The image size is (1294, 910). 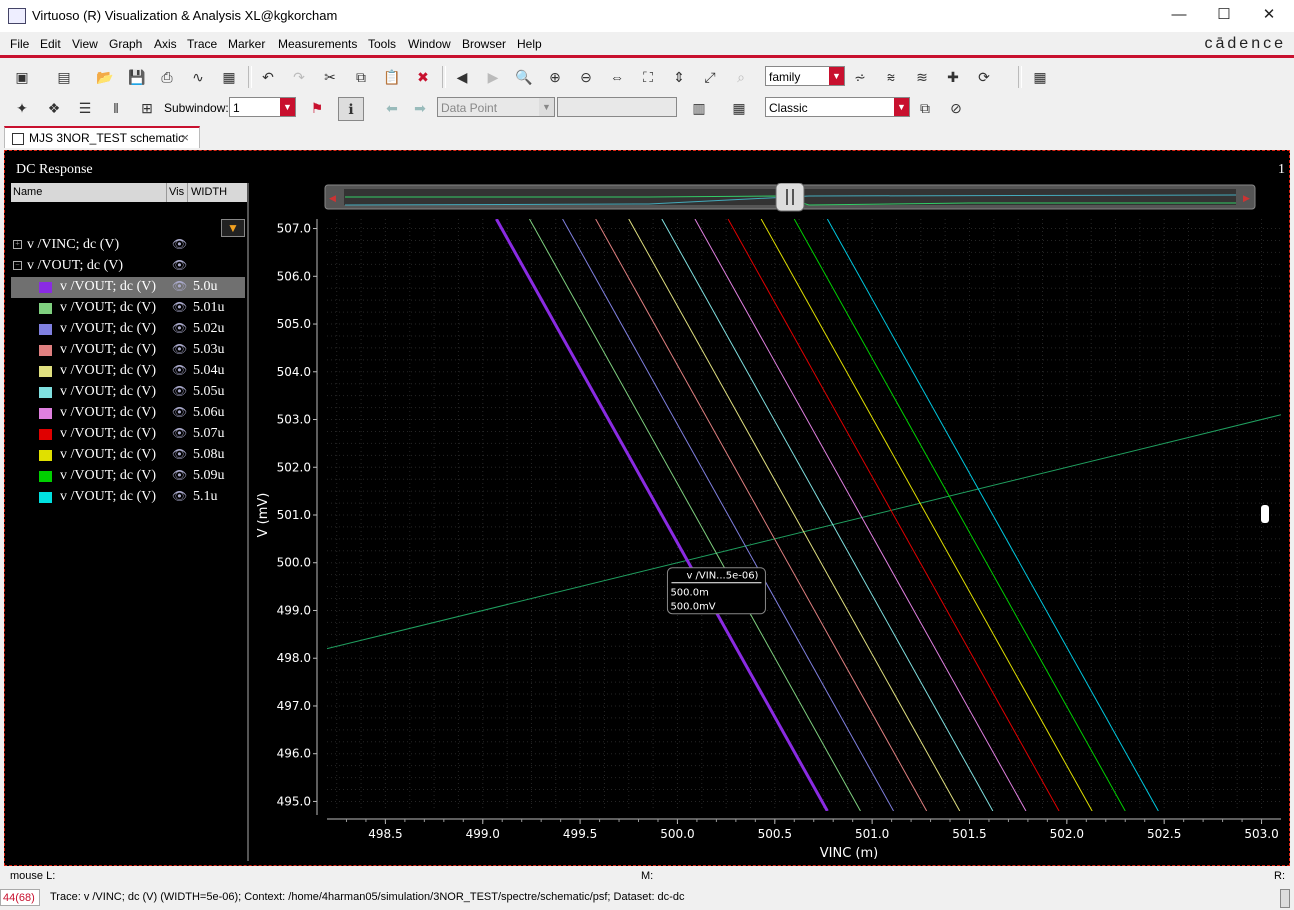 I want to click on status-scrollbar, so click(x=1285, y=898).